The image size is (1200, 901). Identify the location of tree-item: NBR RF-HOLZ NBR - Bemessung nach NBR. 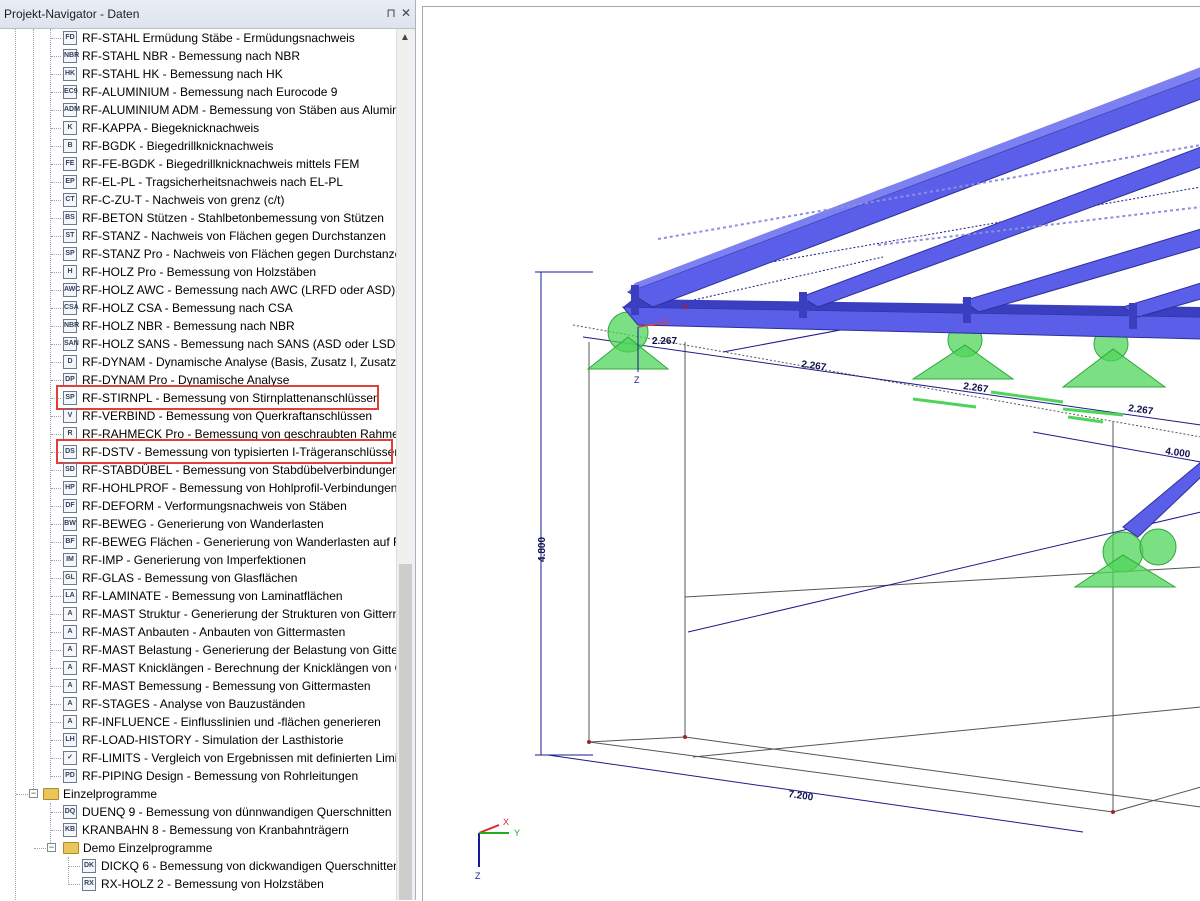
(198, 326).